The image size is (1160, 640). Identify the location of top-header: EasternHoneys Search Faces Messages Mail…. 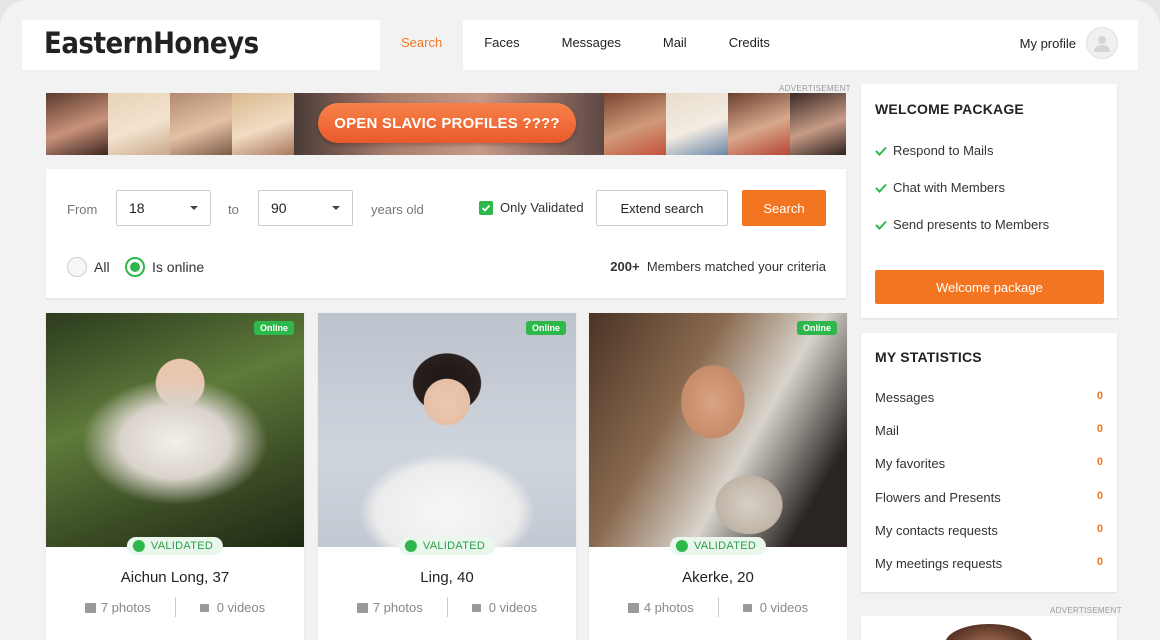
(580, 45).